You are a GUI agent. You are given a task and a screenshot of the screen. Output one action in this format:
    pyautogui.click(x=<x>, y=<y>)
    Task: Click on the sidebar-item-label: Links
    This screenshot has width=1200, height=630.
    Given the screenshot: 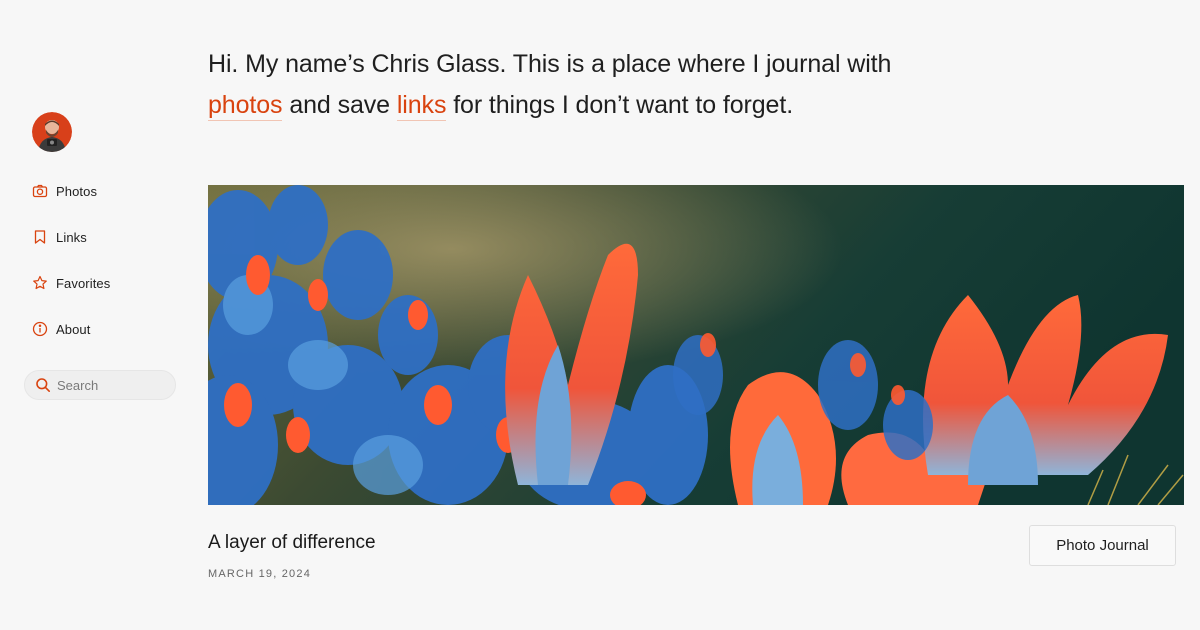 What is the action you would take?
    pyautogui.click(x=71, y=237)
    